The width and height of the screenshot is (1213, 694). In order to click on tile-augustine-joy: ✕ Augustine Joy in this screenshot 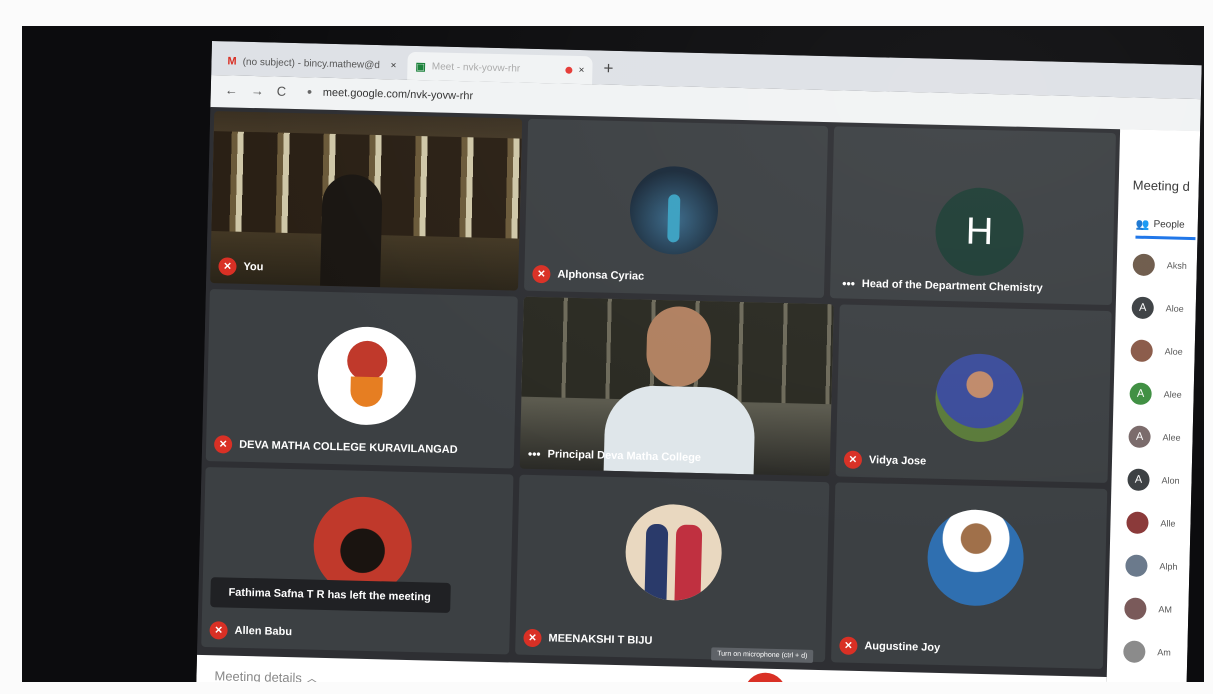, I will do `click(969, 575)`.